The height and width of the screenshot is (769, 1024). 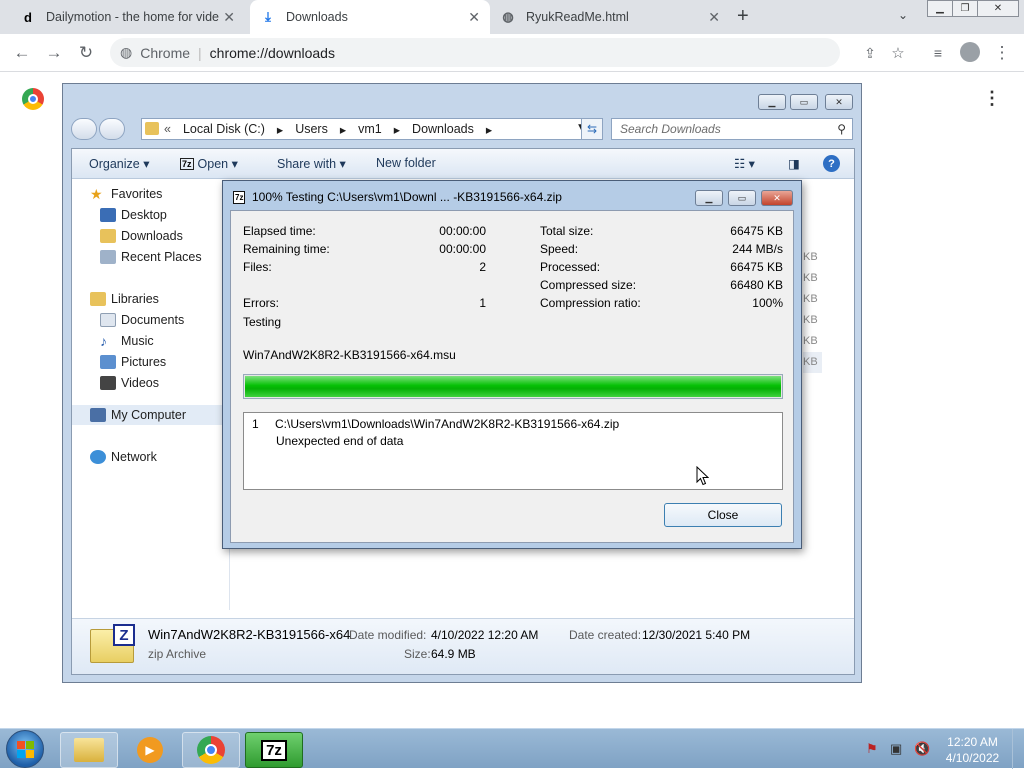 What do you see at coordinates (757, 249) in the screenshot?
I see `speed-value: 244 MB/s` at bounding box center [757, 249].